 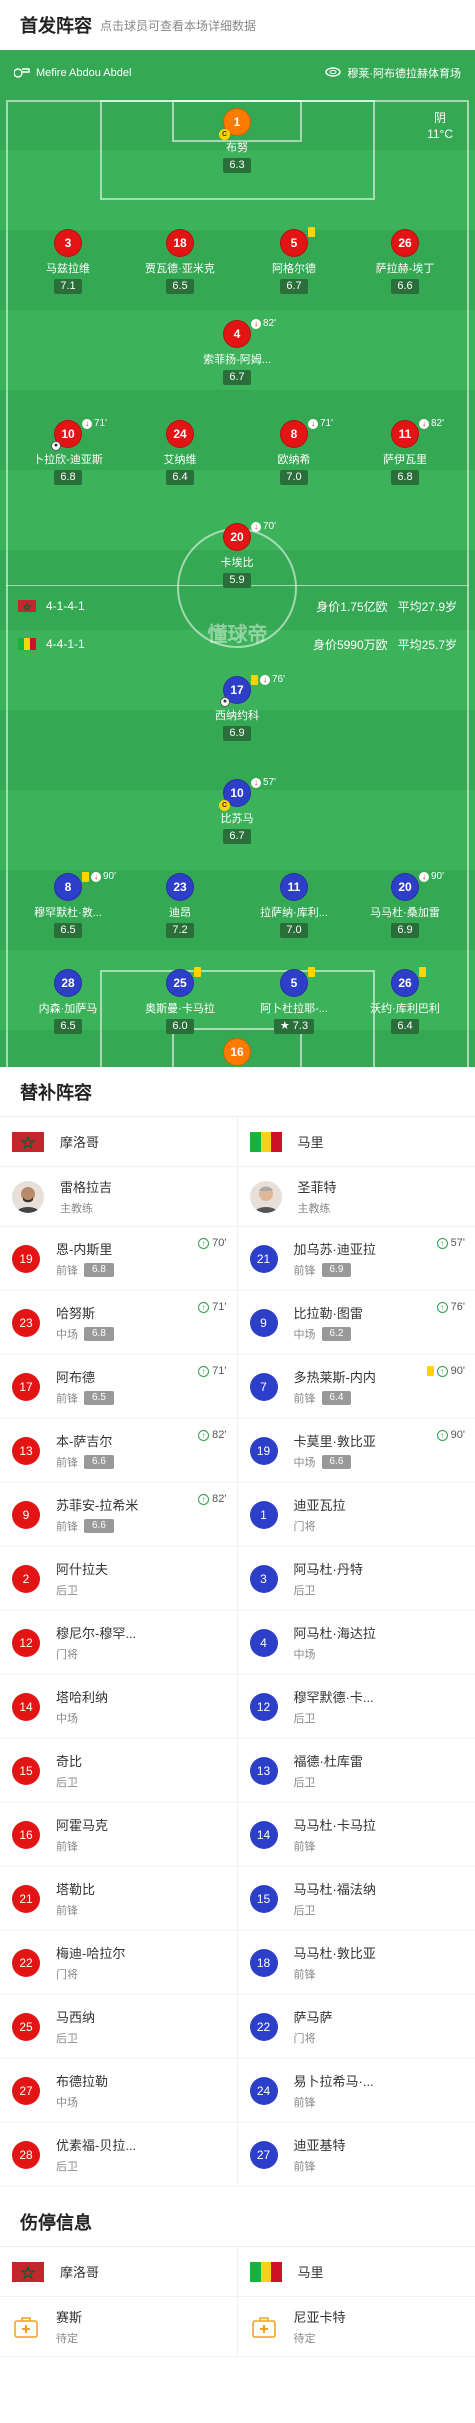 I want to click on player-name: 西纳约科, so click(x=237, y=716).